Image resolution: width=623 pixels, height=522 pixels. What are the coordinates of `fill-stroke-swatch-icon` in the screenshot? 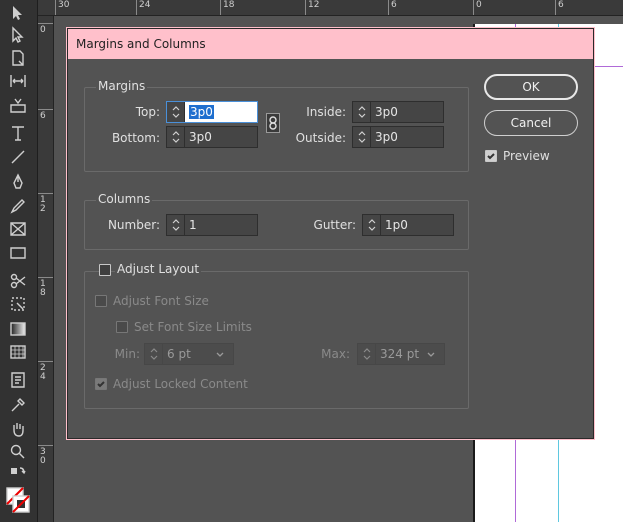 It's located at (18, 501).